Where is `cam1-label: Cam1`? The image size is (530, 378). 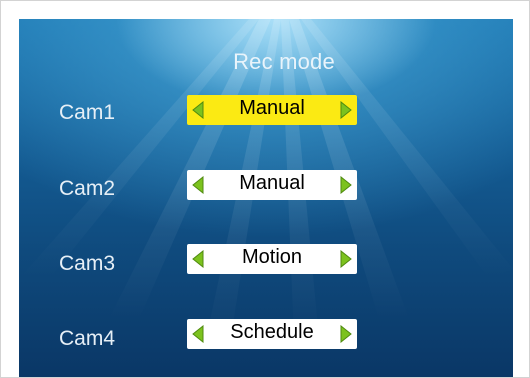
cam1-label: Cam1 is located at coordinates (87, 112).